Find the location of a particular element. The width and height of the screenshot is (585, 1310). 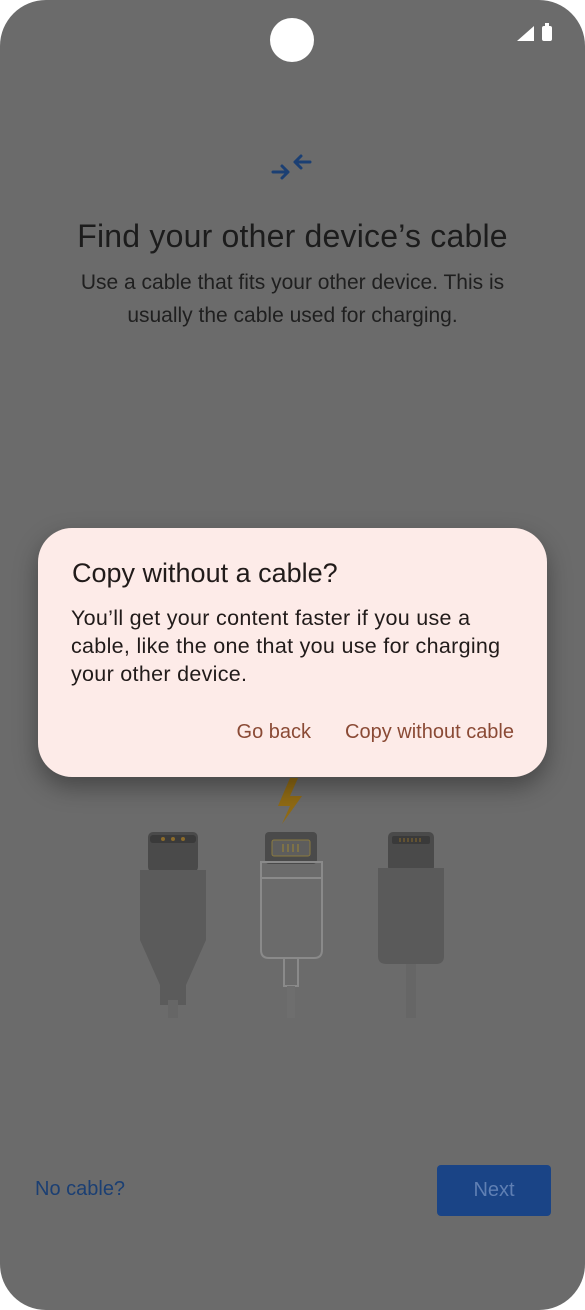

page-title: Find your other device’s cable is located at coordinates (292, 236).